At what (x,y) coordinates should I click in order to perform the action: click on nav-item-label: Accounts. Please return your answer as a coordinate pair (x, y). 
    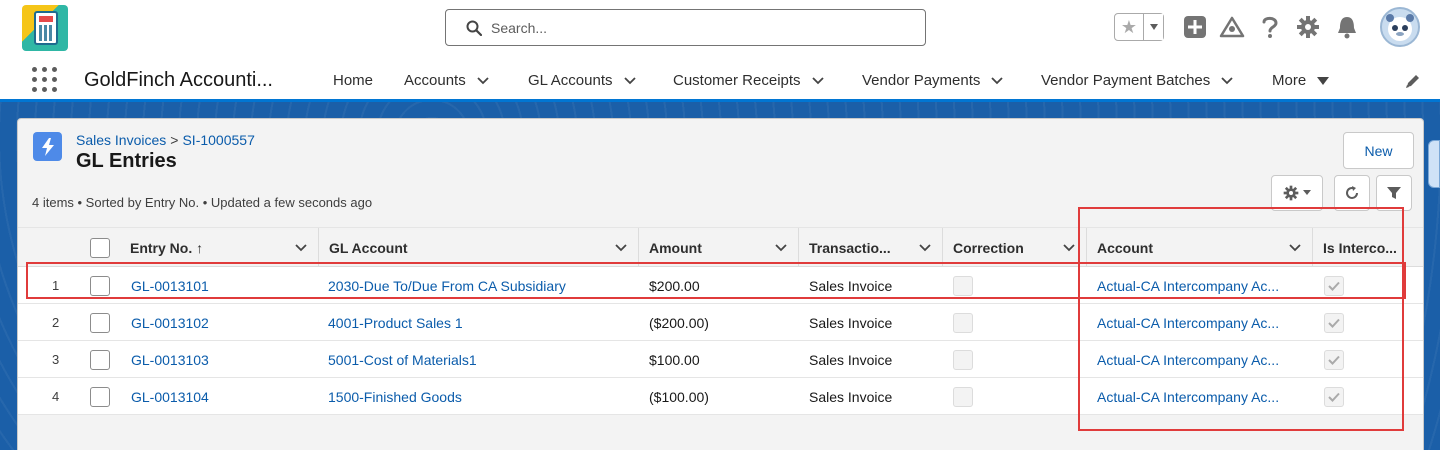
    Looking at the image, I should click on (435, 80).